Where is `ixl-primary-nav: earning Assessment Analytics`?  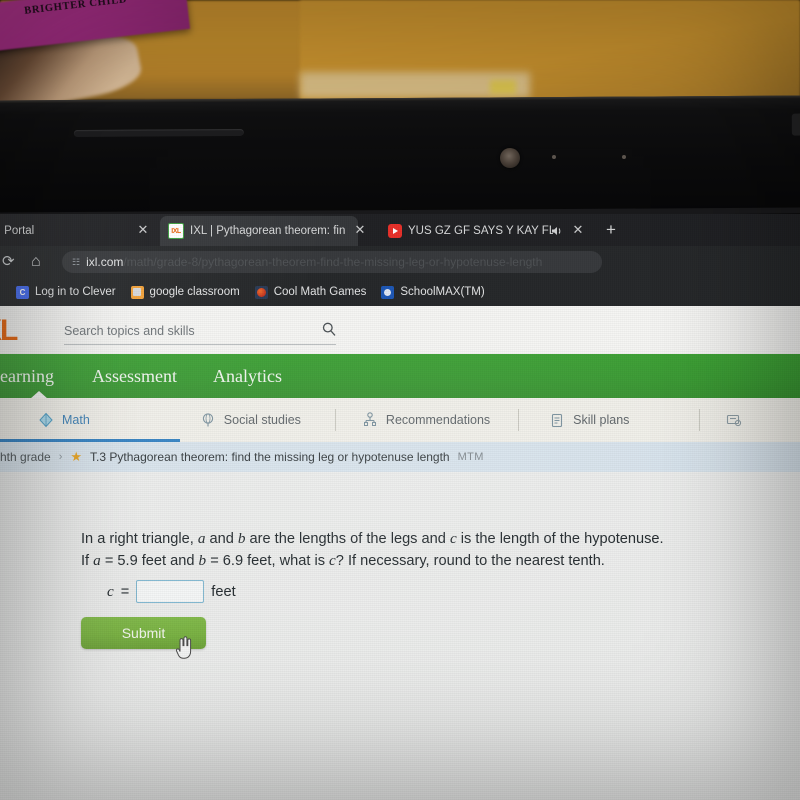
ixl-primary-nav: earning Assessment Analytics is located at coordinates (400, 376).